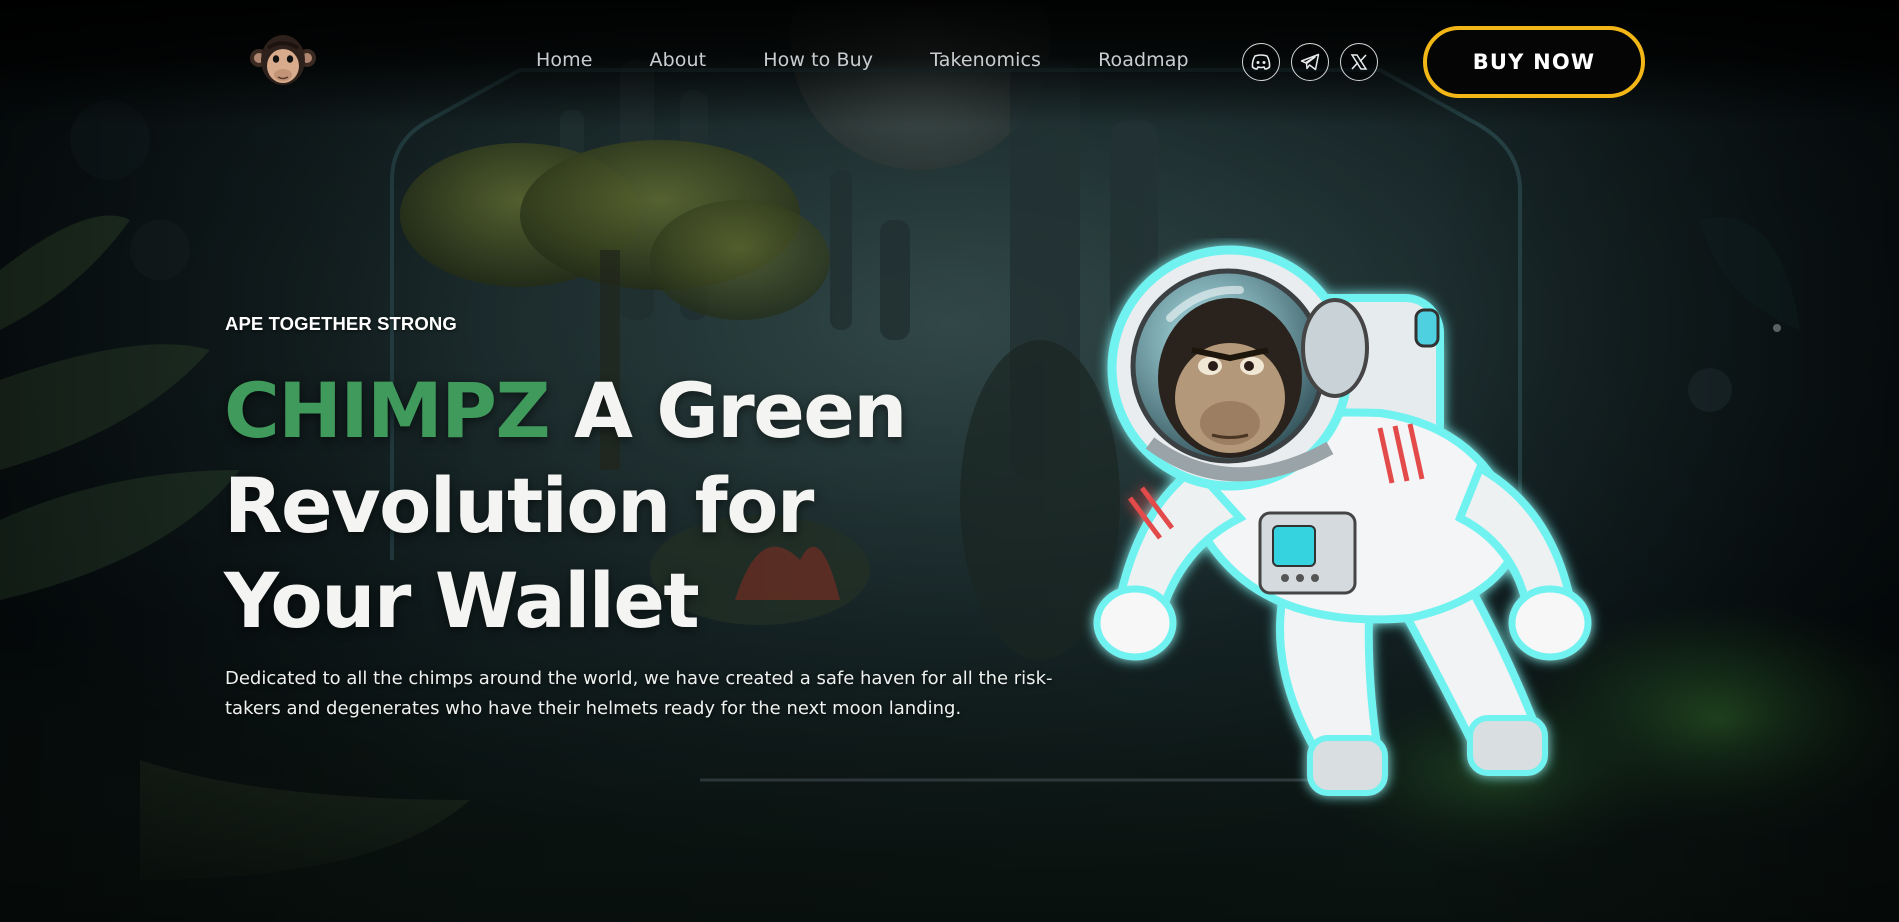 This screenshot has height=922, width=1899. What do you see at coordinates (818, 60) in the screenshot?
I see `nav-how-to-buy: How to Buy` at bounding box center [818, 60].